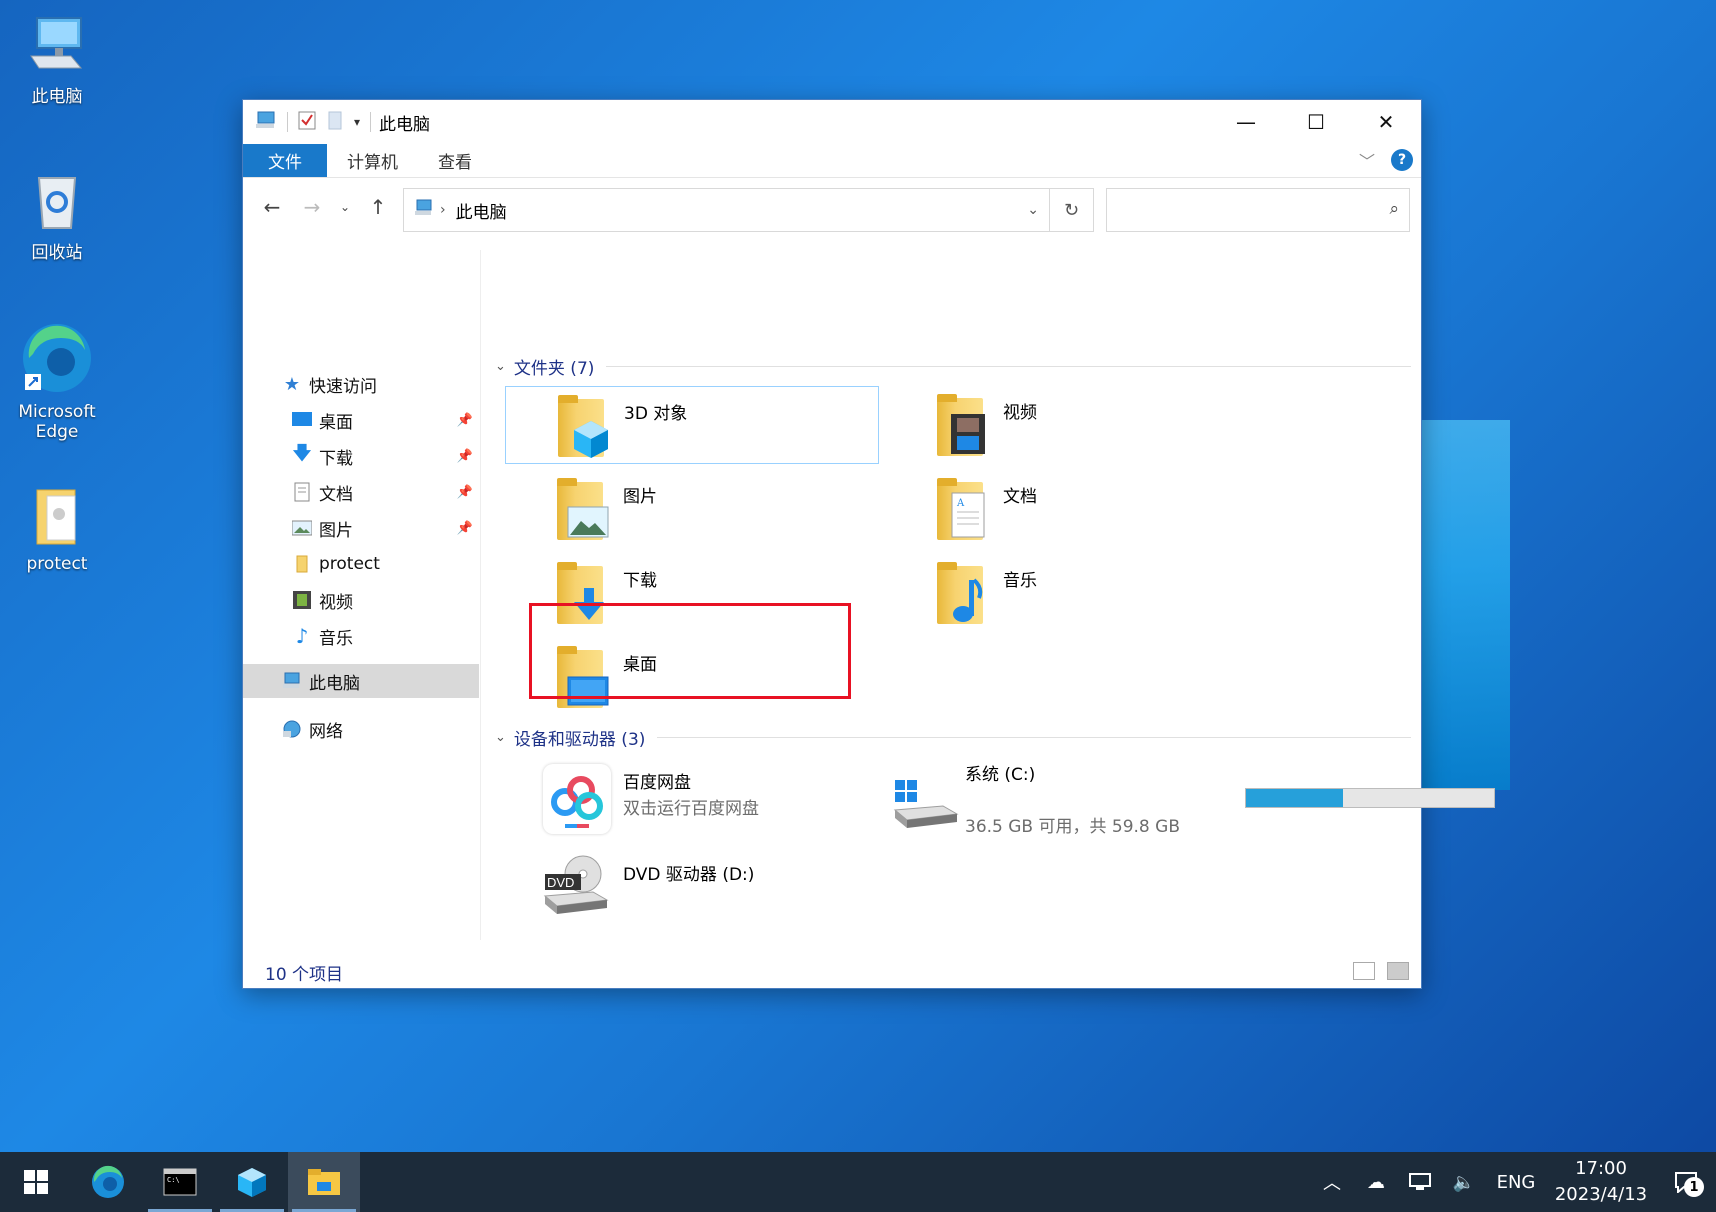 Image resolution: width=1716 pixels, height=1212 pixels. Describe the element at coordinates (361, 528) in the screenshot. I see `sidebar-item-pictures: 图片 📌` at that location.